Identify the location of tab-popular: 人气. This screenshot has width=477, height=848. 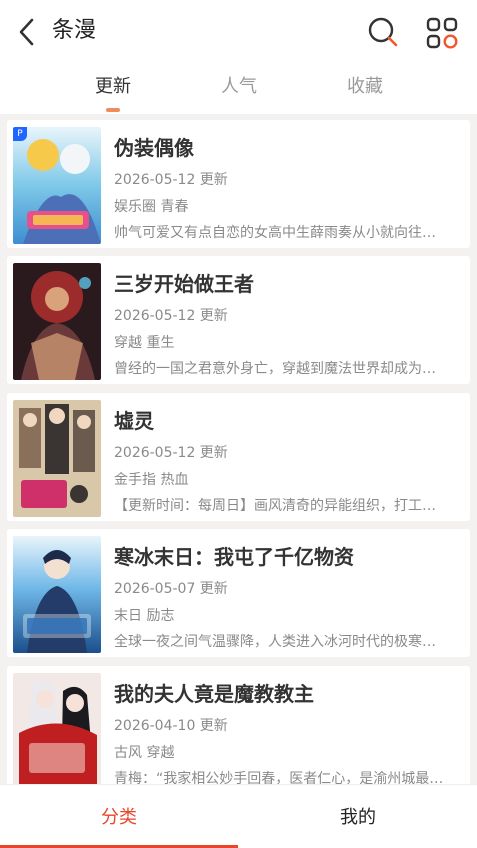
(239, 87).